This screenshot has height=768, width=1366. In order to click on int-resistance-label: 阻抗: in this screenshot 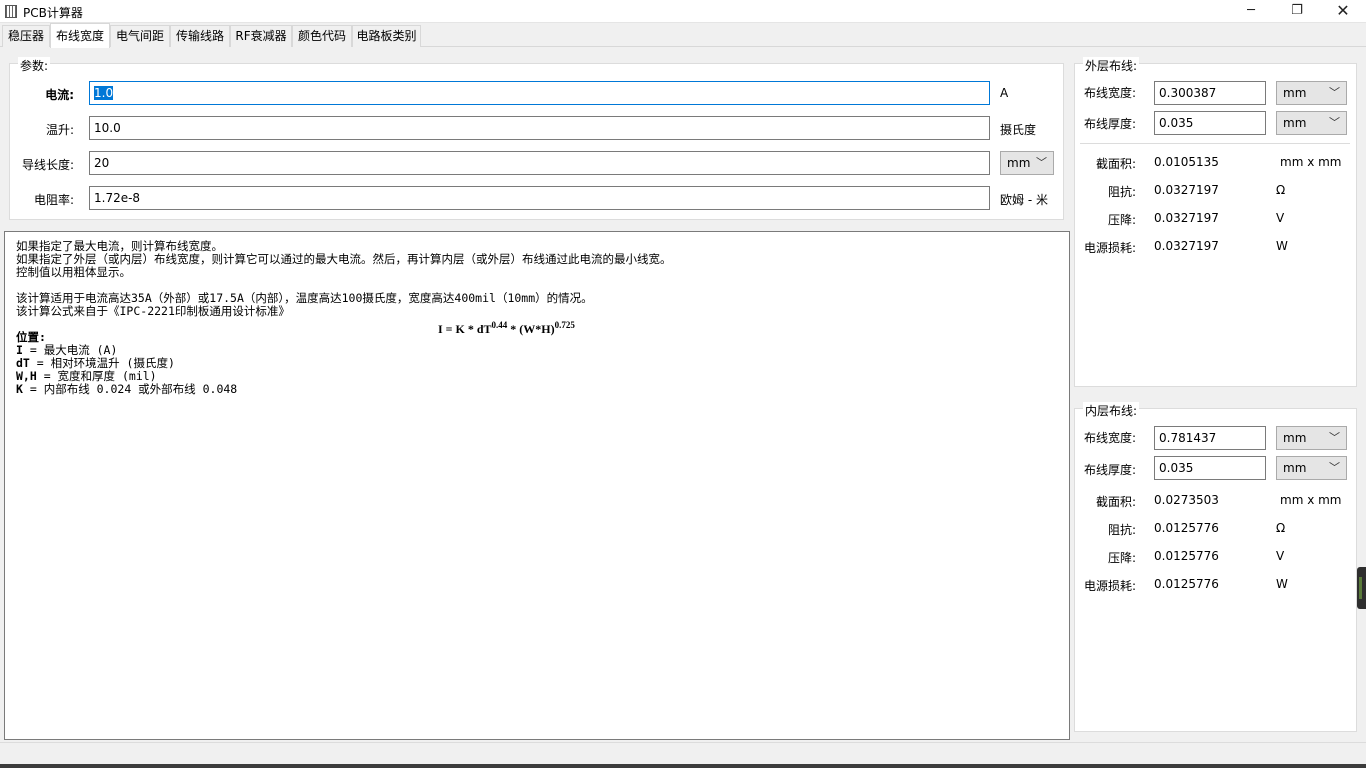, I will do `click(1121, 530)`.